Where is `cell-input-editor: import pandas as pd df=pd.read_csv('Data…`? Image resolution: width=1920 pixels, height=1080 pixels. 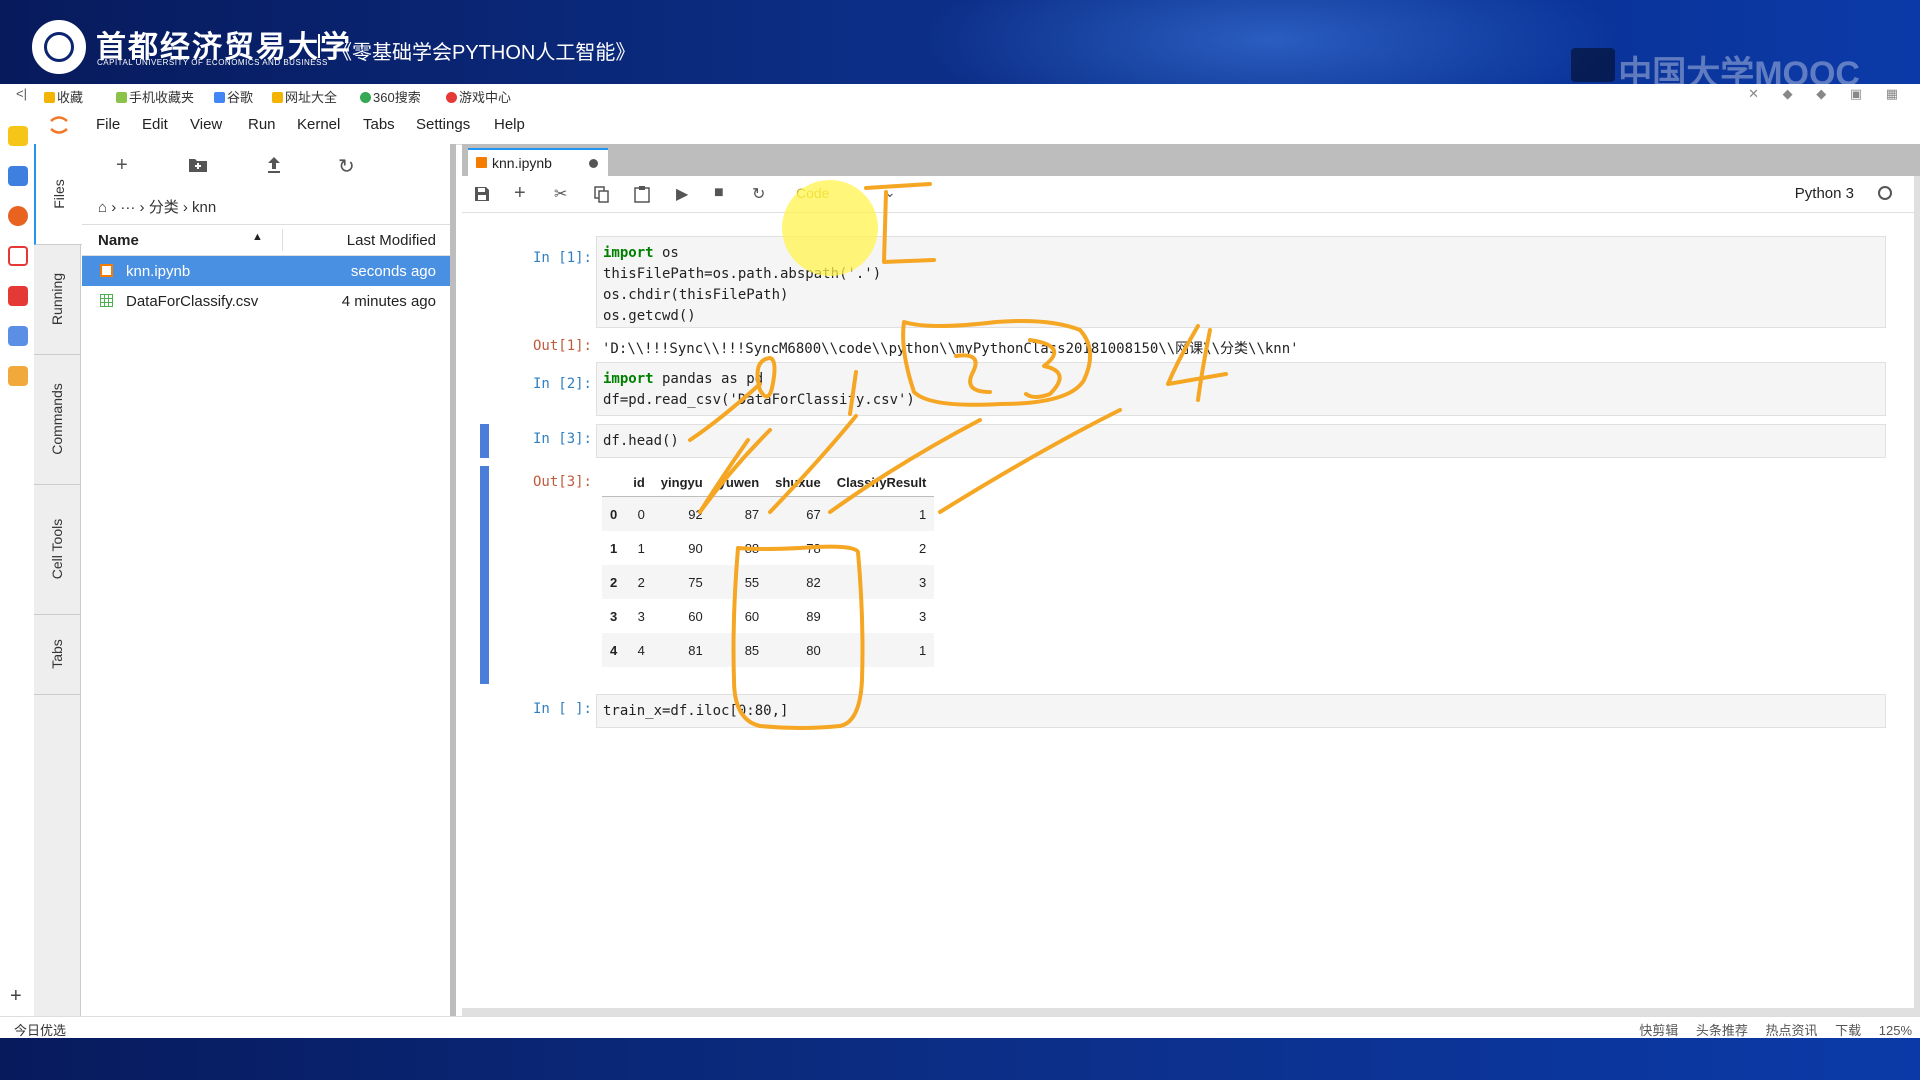
cell-input-editor: import pandas as pd df=pd.read_csv('Data… is located at coordinates (1241, 389).